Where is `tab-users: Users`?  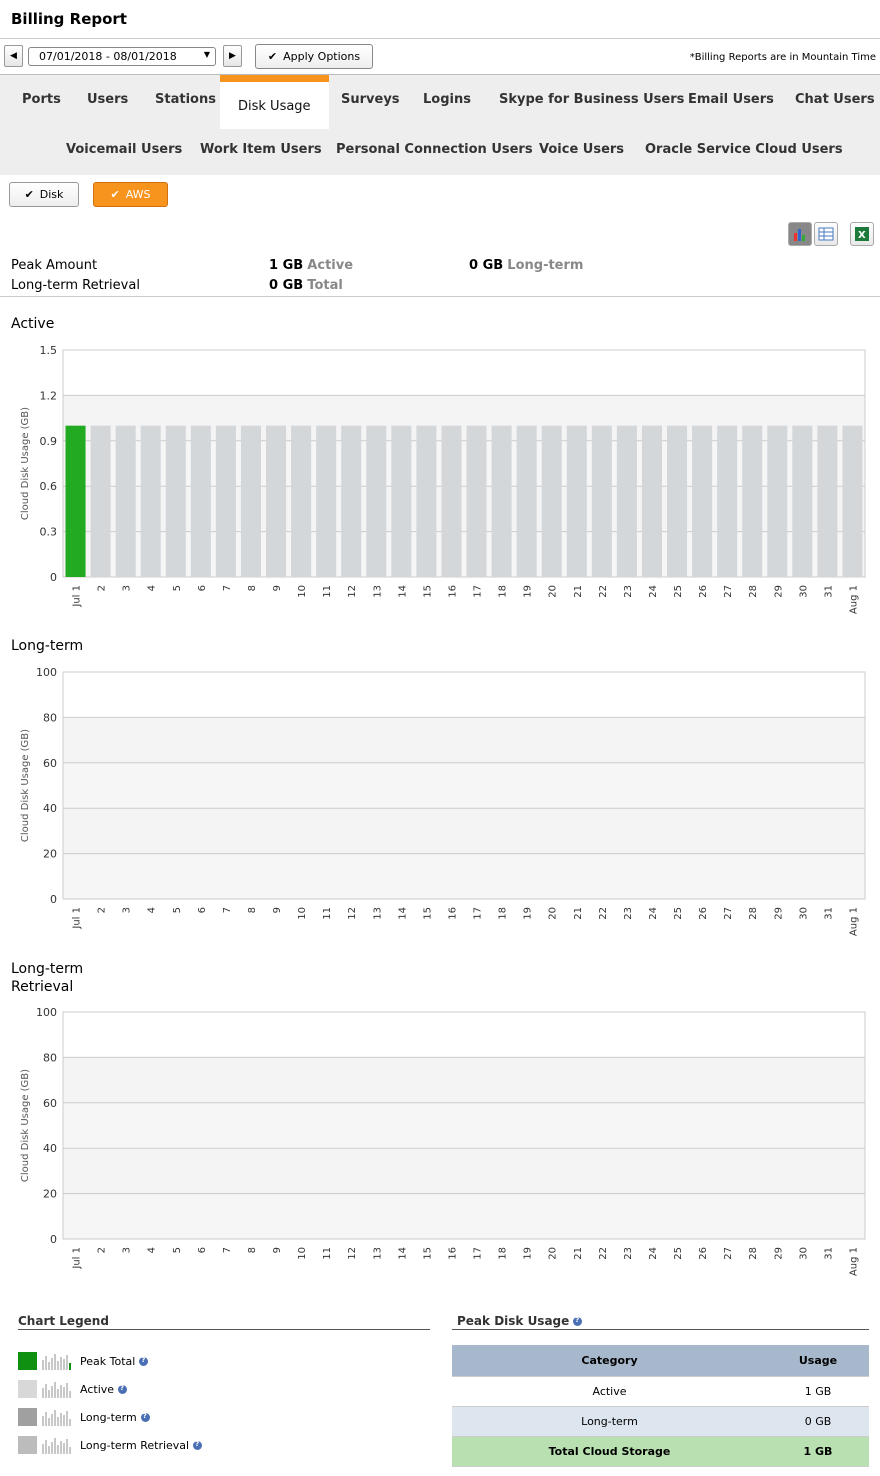 tab-users: Users is located at coordinates (107, 99).